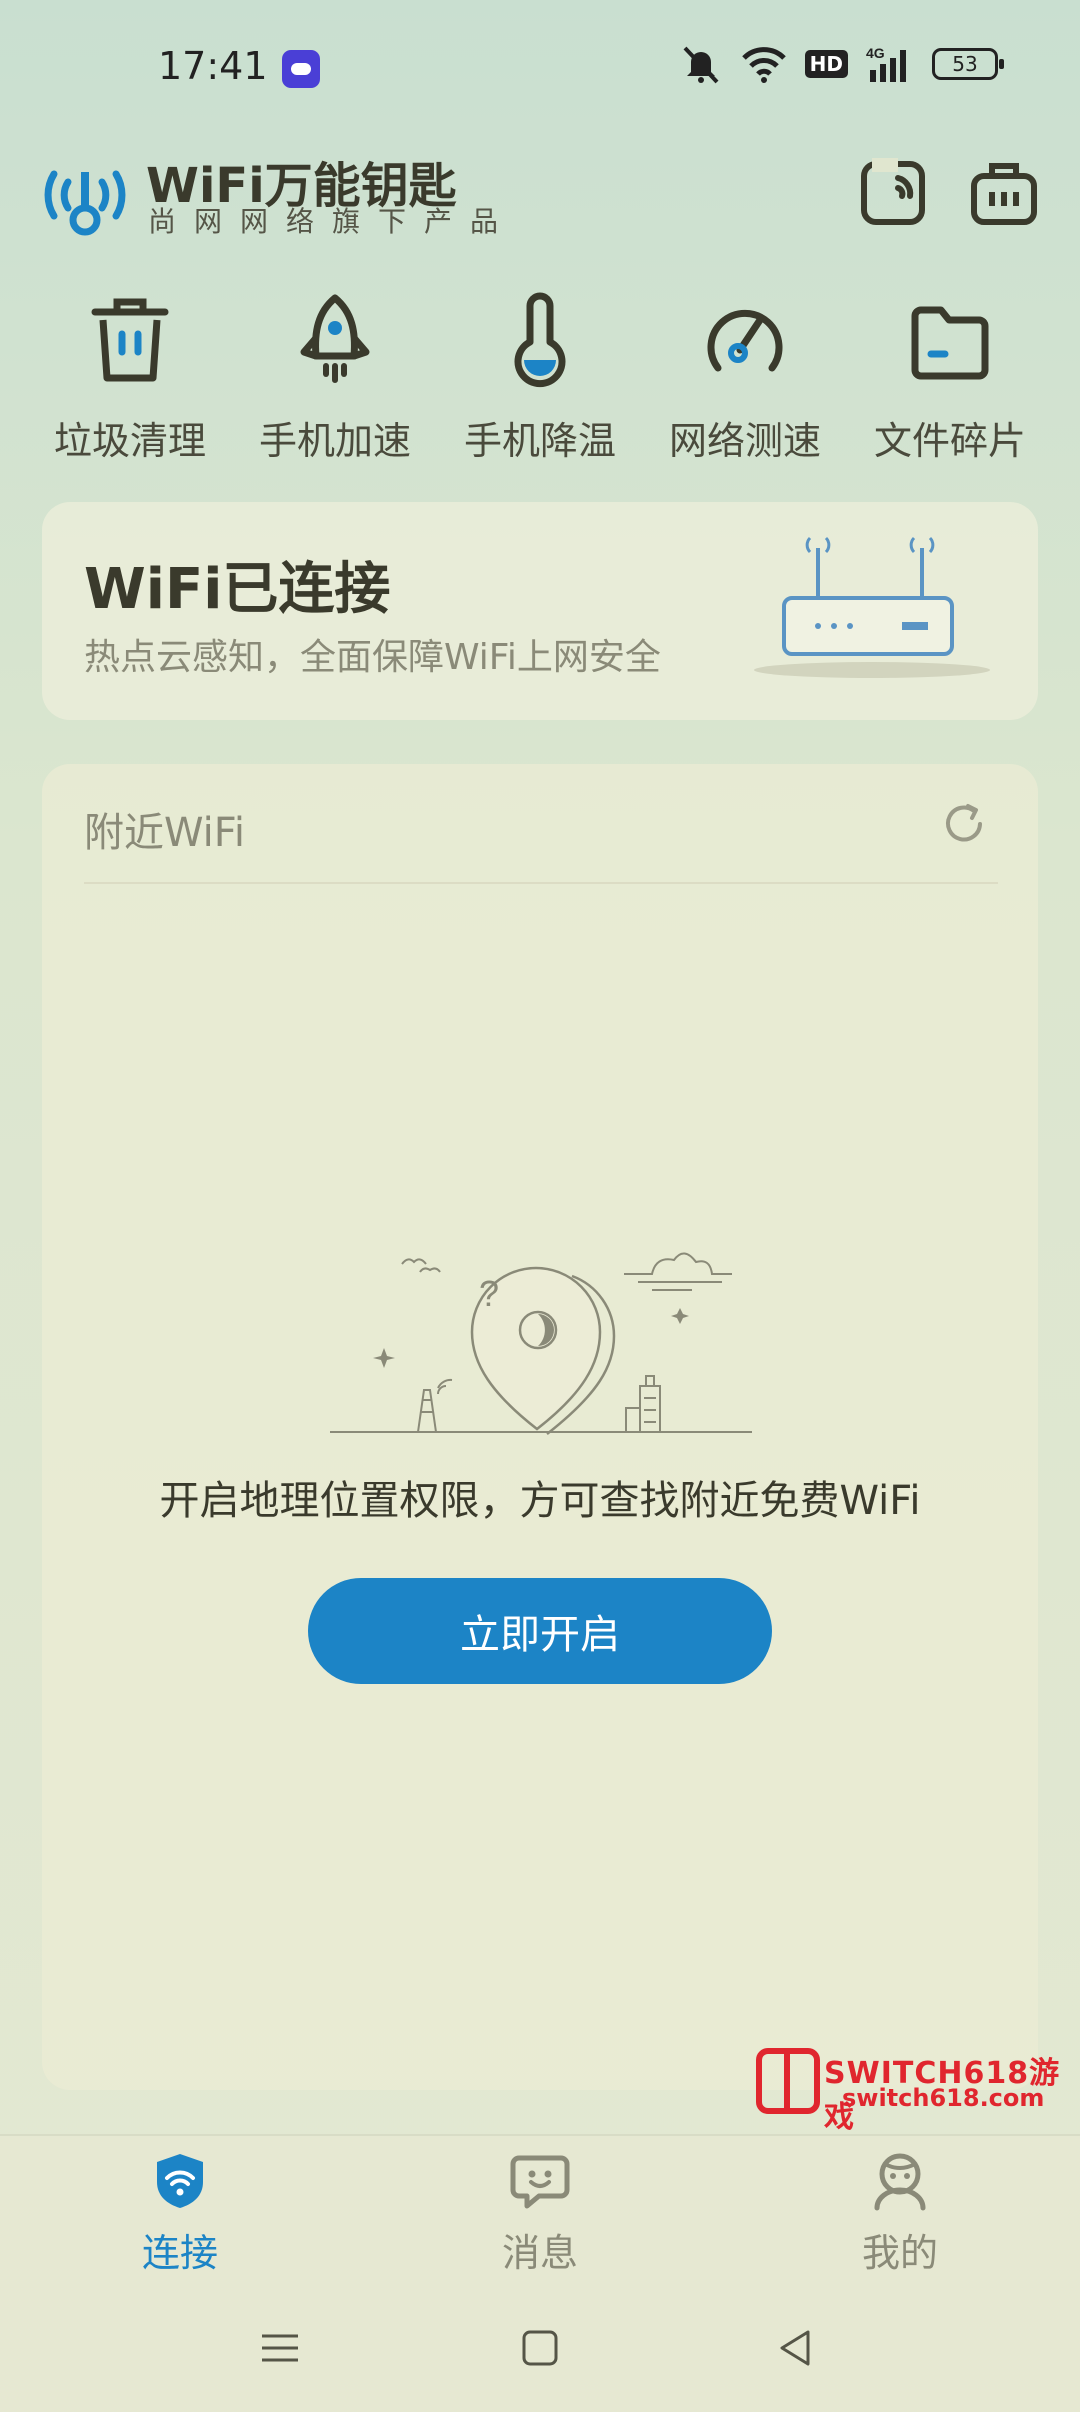  Describe the element at coordinates (540, 200) in the screenshot. I see `app-header: WiFi万能钥匙 尚网网络旗下产品` at that location.